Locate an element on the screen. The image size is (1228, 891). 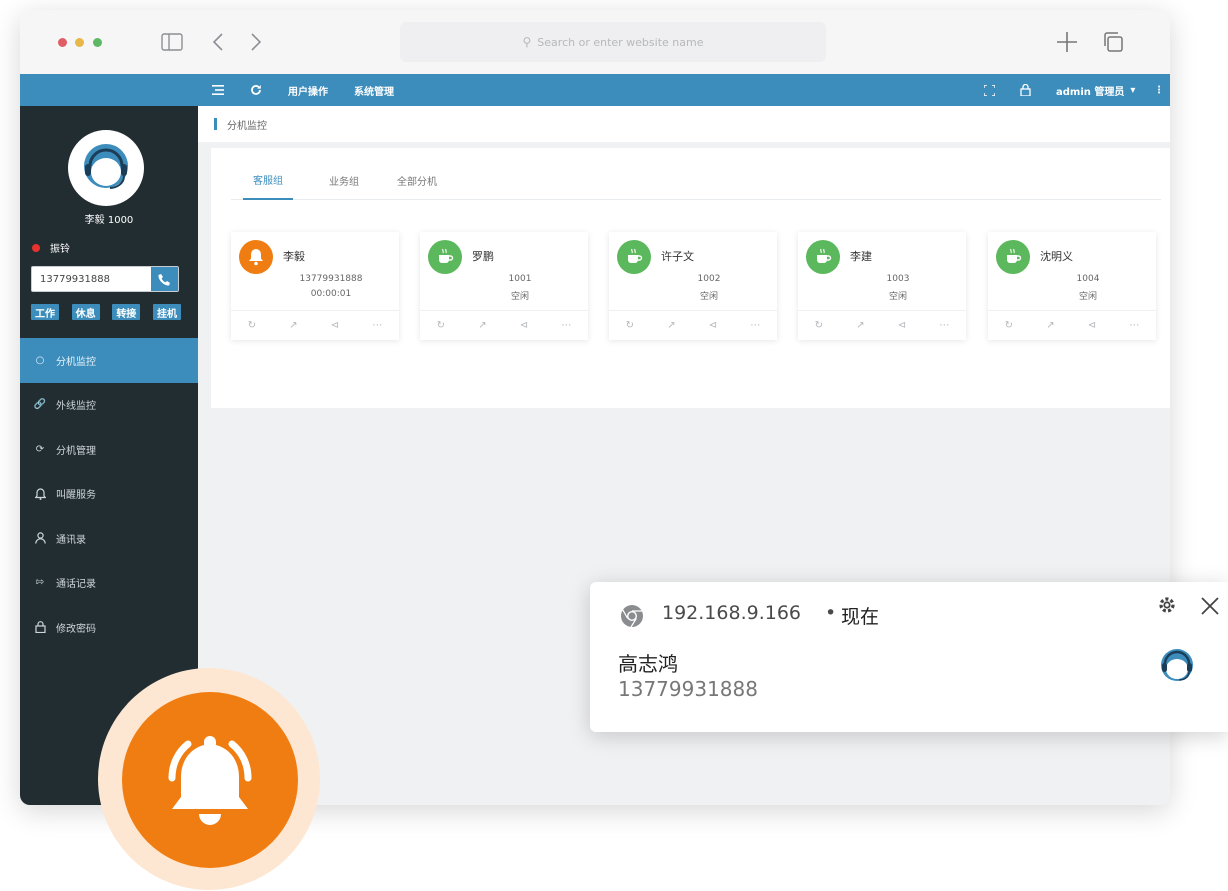
address-bar: ⚲ Search or enter website name is located at coordinates (613, 42).